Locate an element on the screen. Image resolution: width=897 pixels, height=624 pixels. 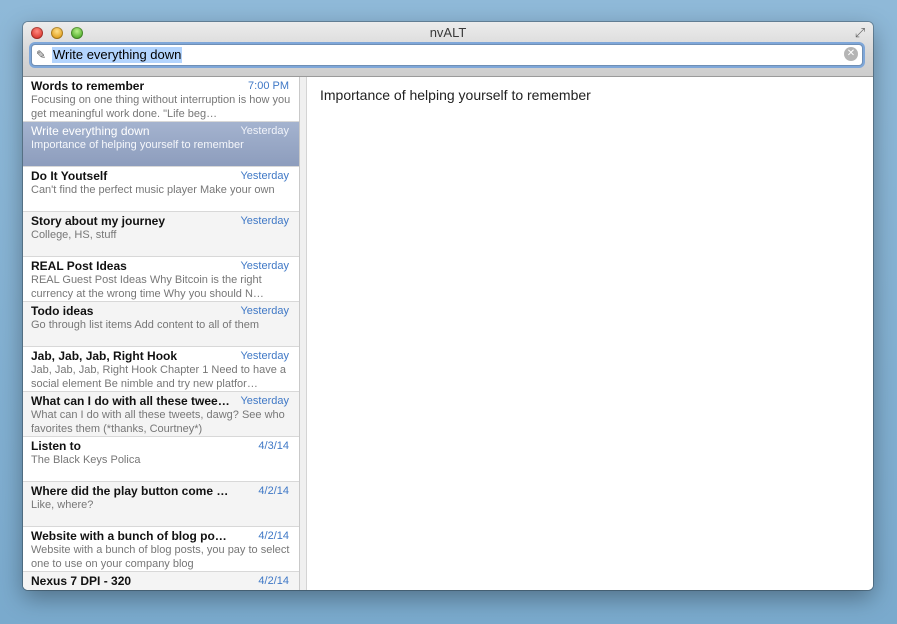
note-title: Words to remember is located at coordinates (88, 86).